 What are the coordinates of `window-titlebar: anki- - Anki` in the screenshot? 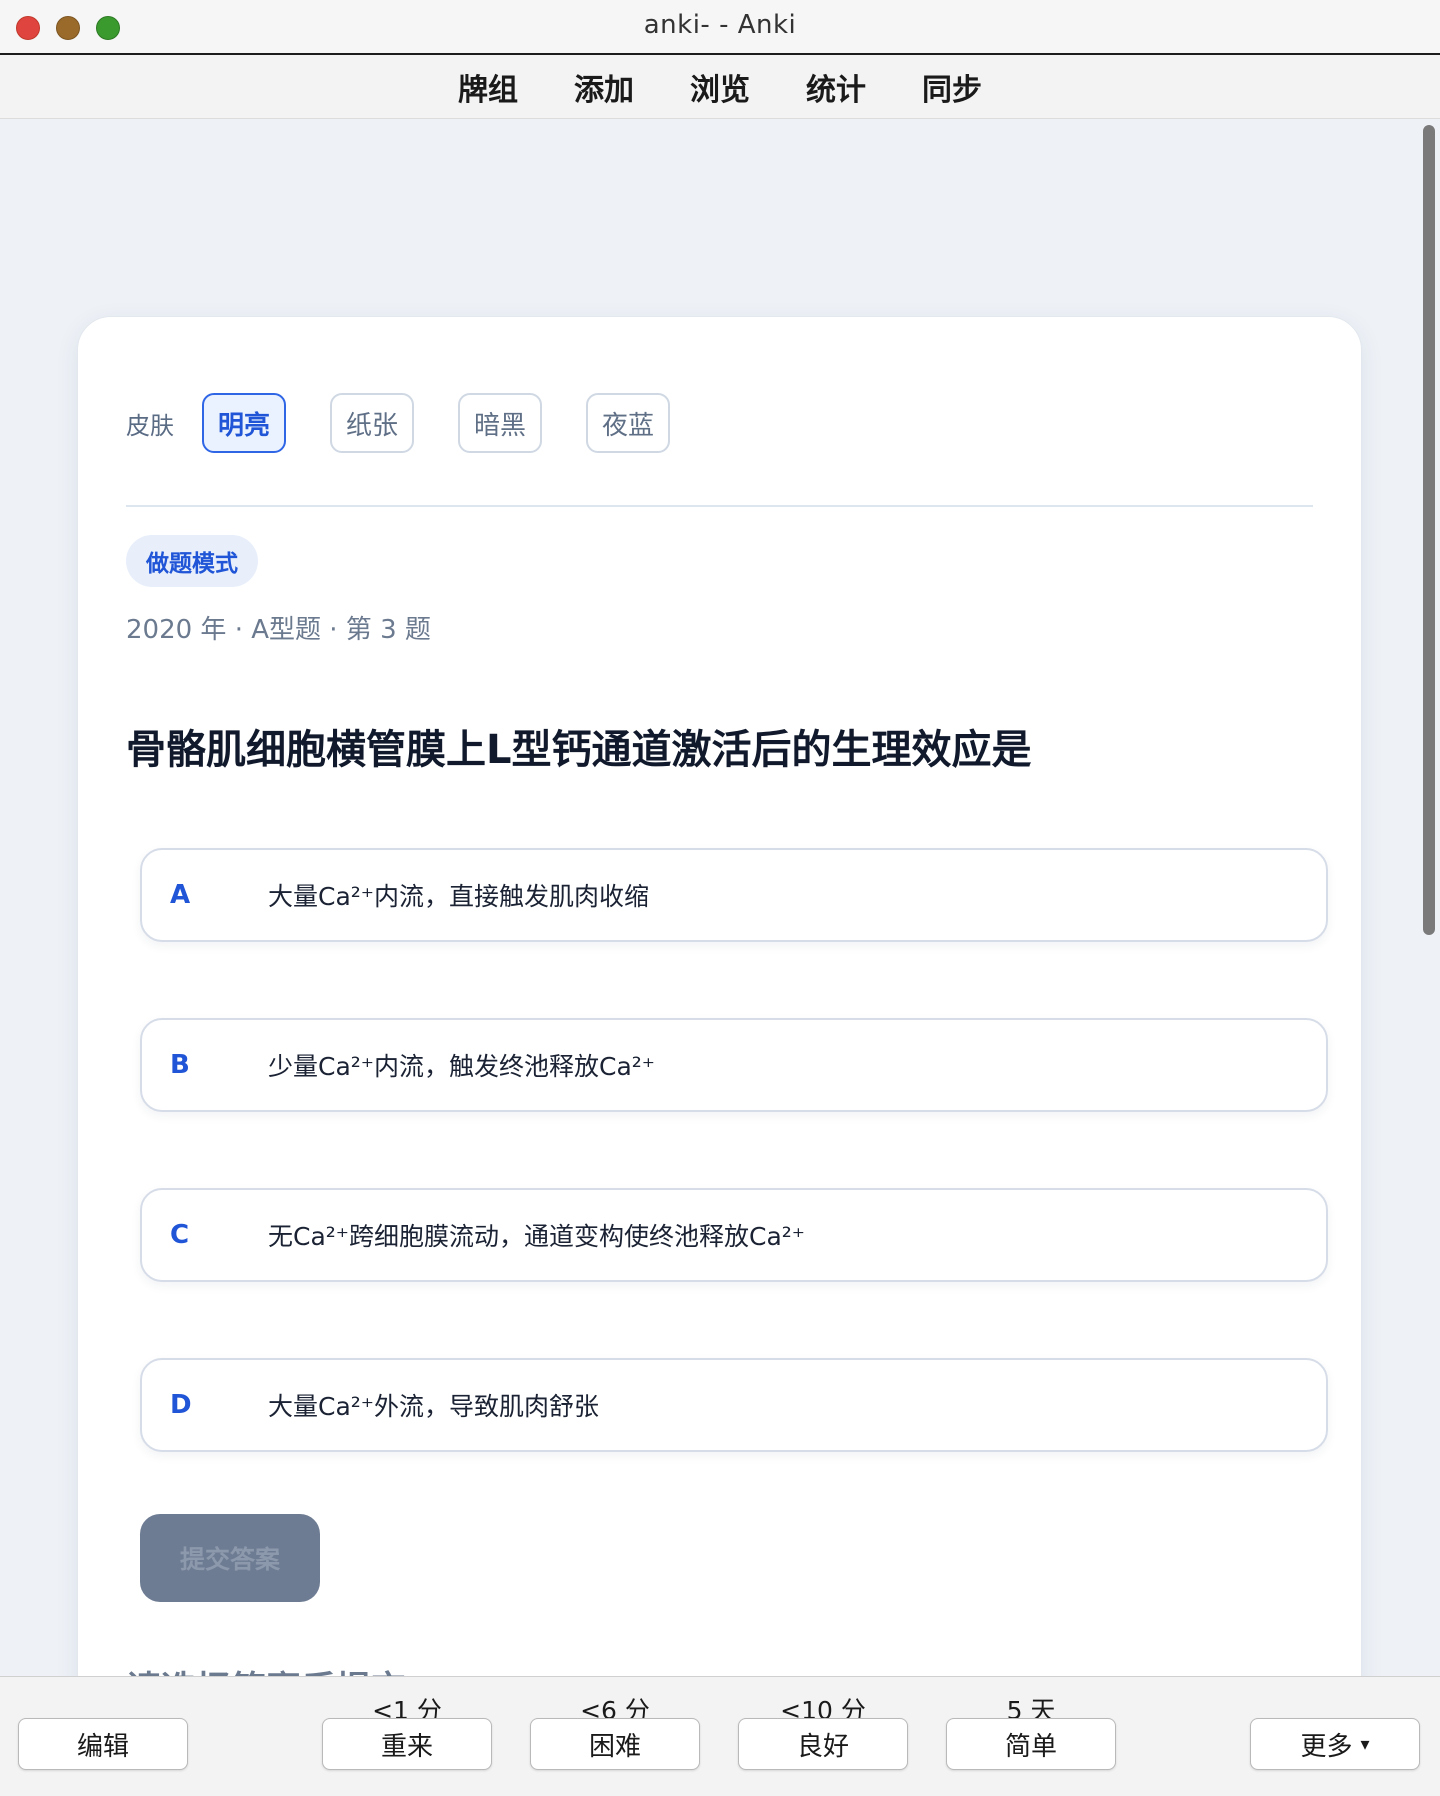 It's located at (720, 27).